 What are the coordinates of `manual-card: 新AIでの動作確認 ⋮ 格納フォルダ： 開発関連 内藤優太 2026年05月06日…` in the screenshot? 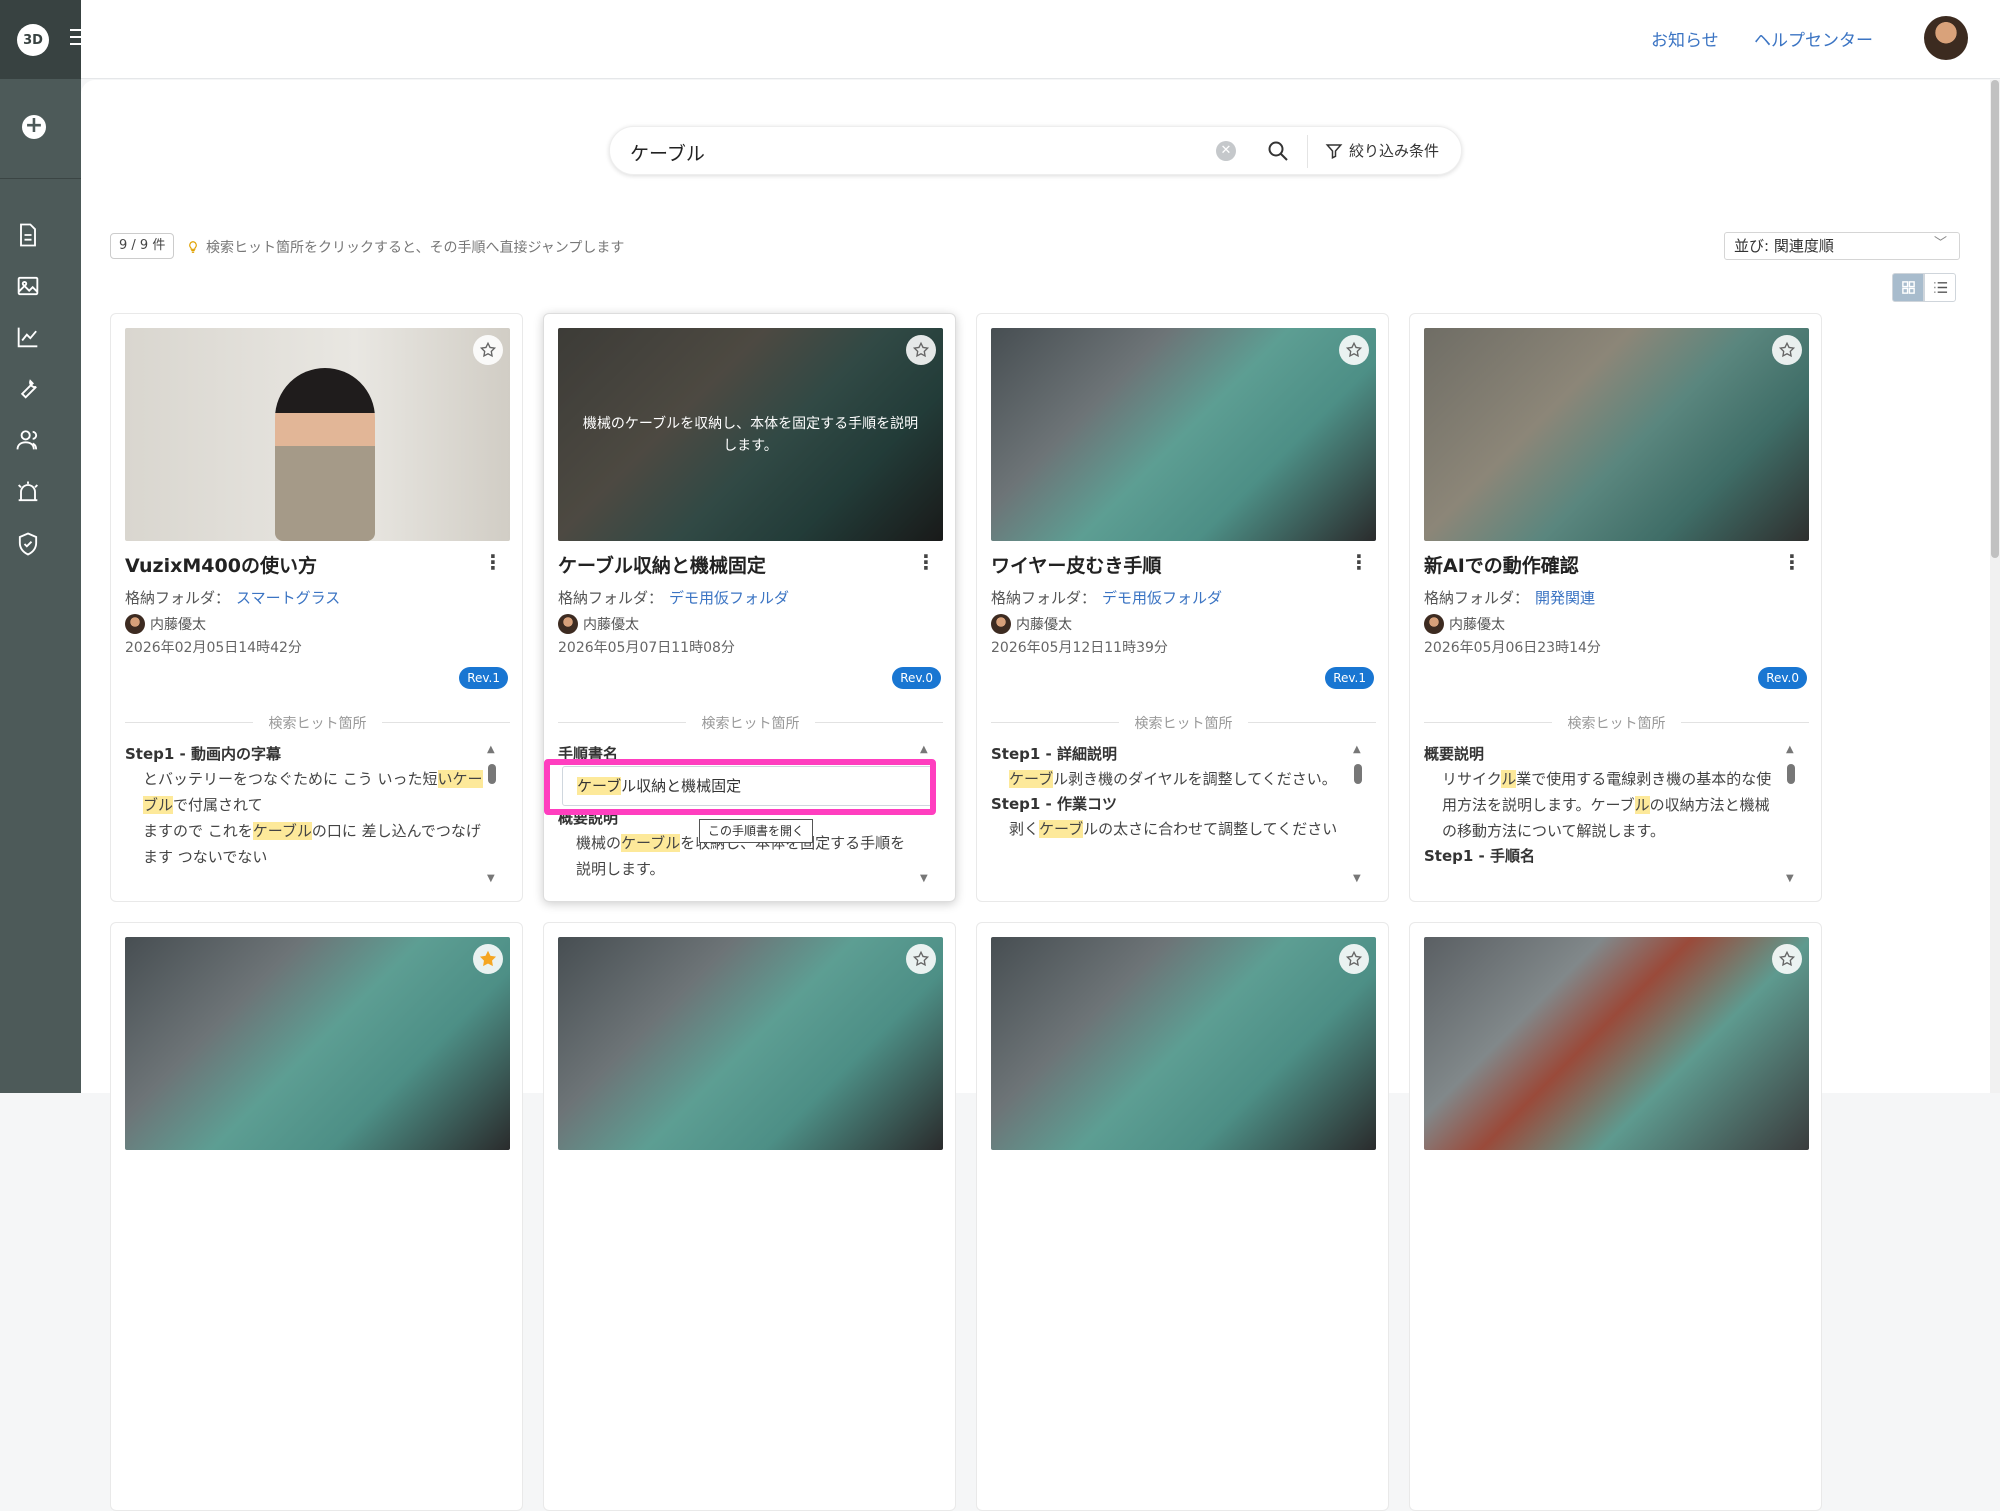 It's located at (1615, 607).